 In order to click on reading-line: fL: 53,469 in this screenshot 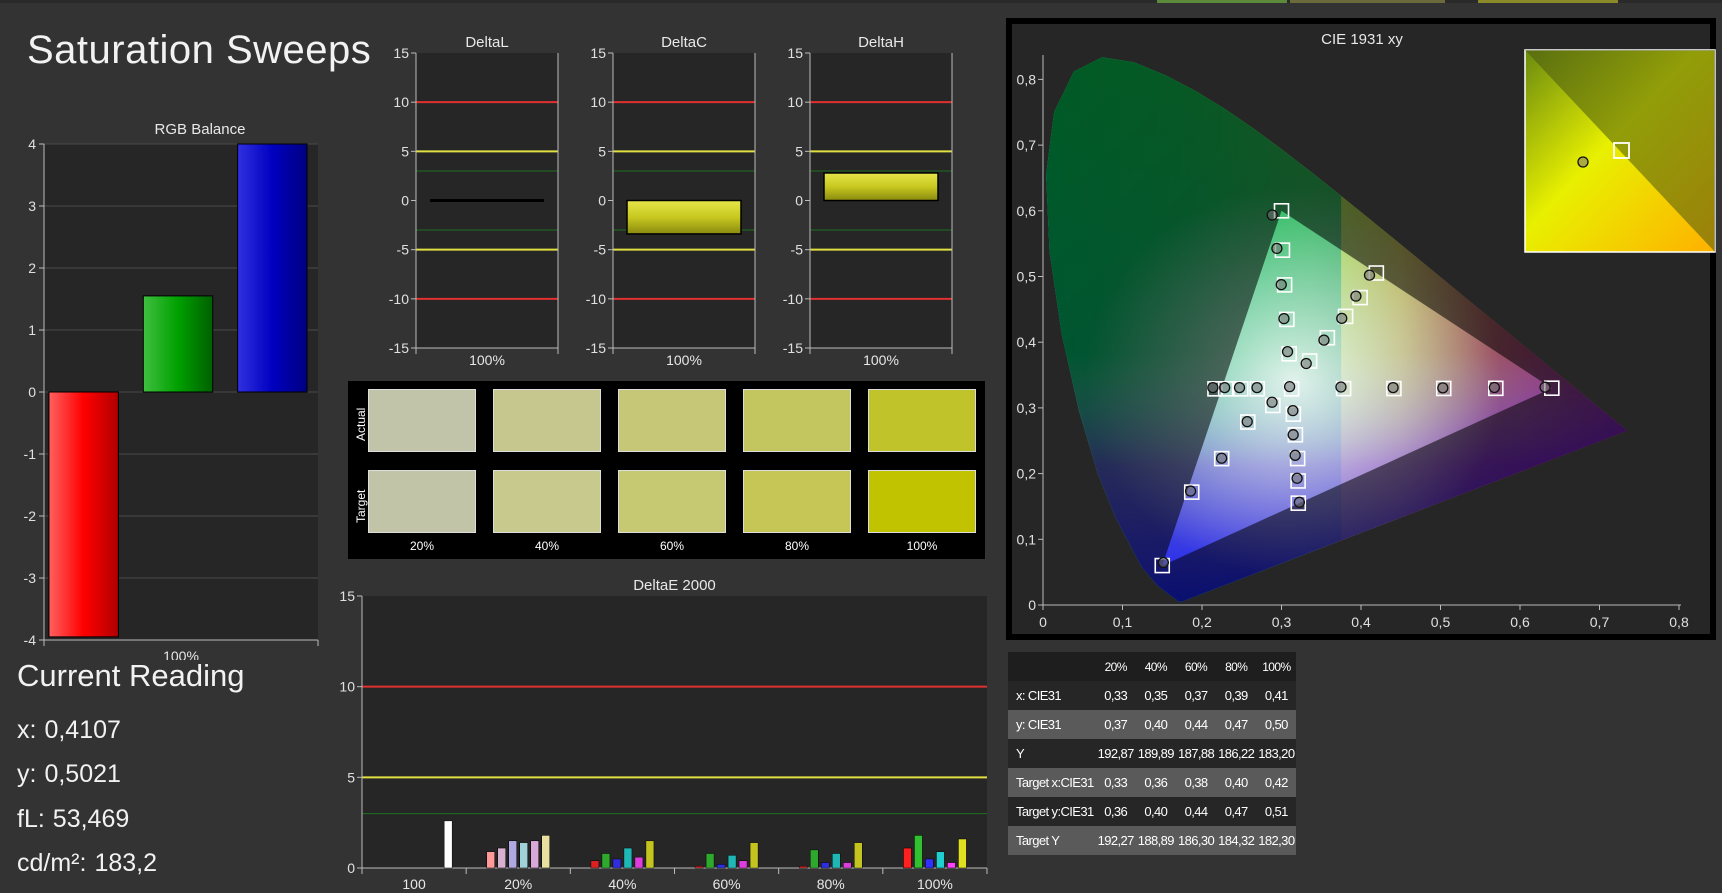, I will do `click(73, 819)`.